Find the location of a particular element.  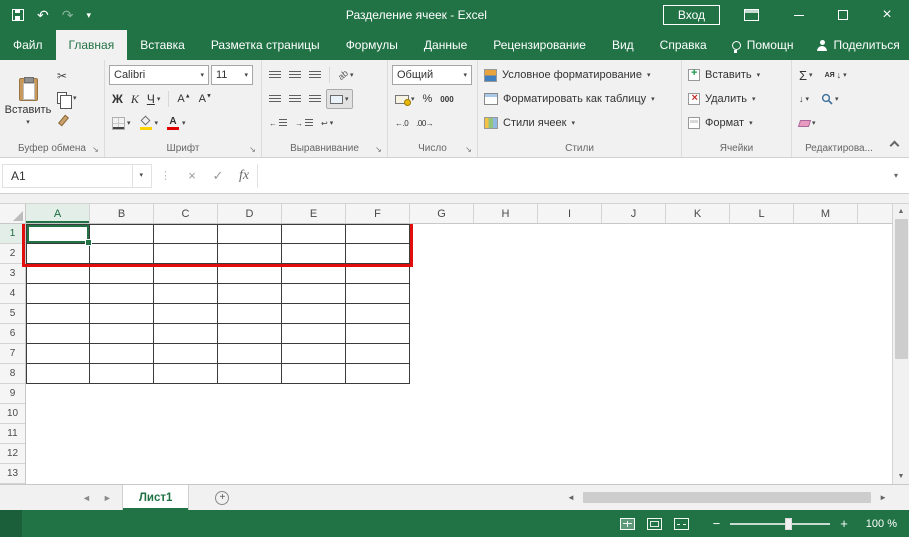

ribbon-tab-2: Вставка is located at coordinates (162, 45).